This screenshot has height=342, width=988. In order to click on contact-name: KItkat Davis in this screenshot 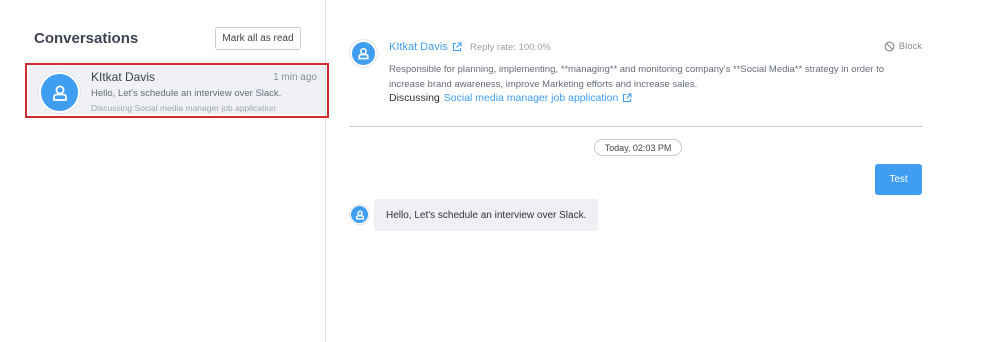, I will do `click(418, 47)`.